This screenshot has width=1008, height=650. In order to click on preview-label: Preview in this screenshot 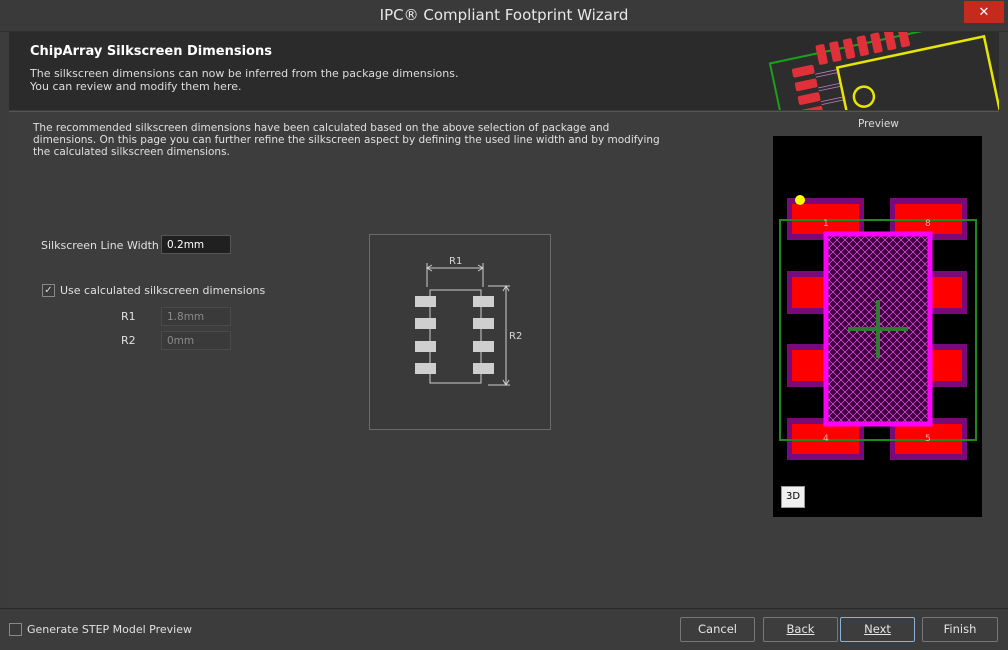, I will do `click(878, 124)`.